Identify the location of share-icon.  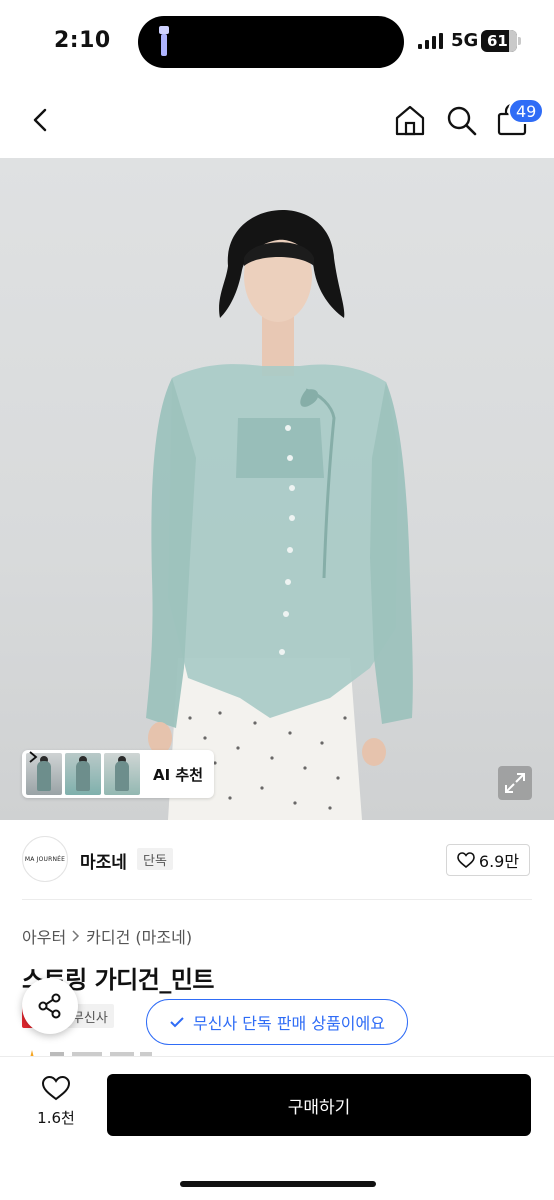
(49, 1006).